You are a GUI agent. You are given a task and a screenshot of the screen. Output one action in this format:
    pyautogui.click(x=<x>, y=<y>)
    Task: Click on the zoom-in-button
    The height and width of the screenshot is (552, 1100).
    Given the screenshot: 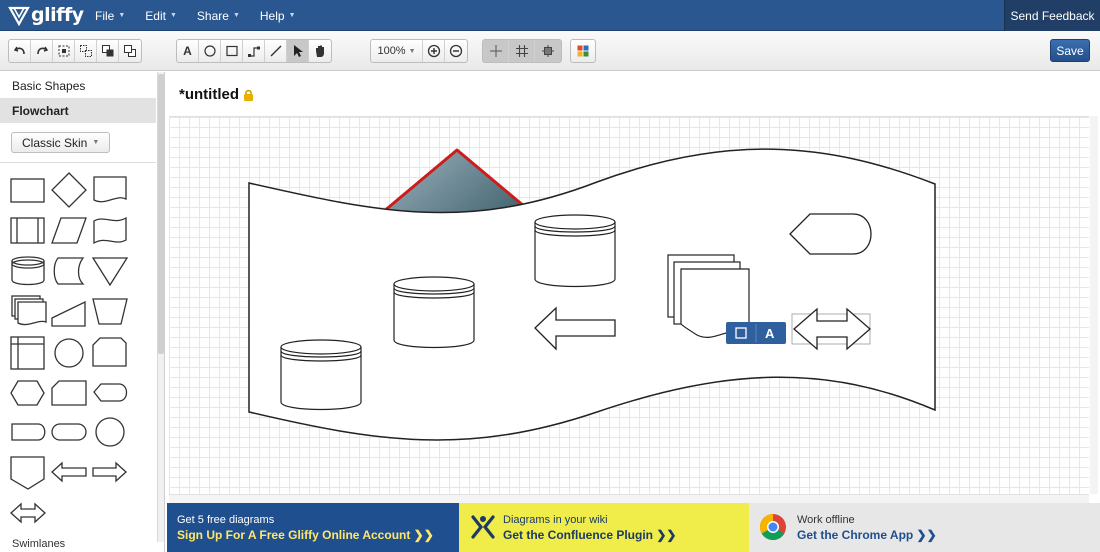 What is the action you would take?
    pyautogui.click(x=434, y=51)
    